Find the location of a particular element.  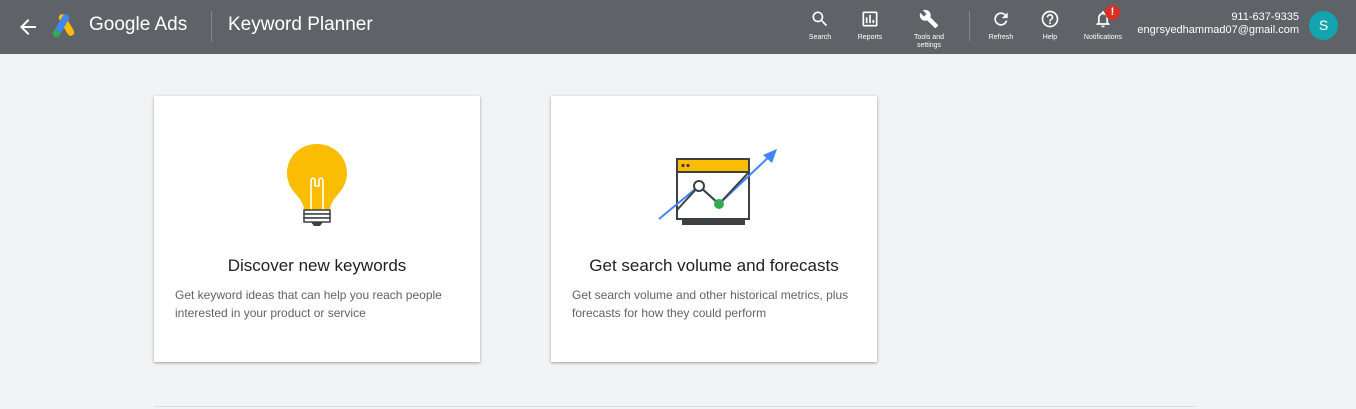

back-arrow-icon is located at coordinates (28, 27).